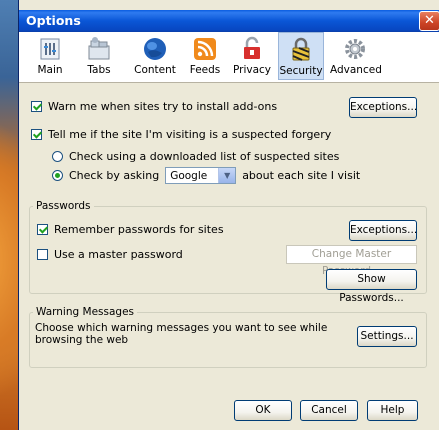 The width and height of the screenshot is (439, 430). I want to click on tab-feeds-label: Feeds, so click(205, 70).